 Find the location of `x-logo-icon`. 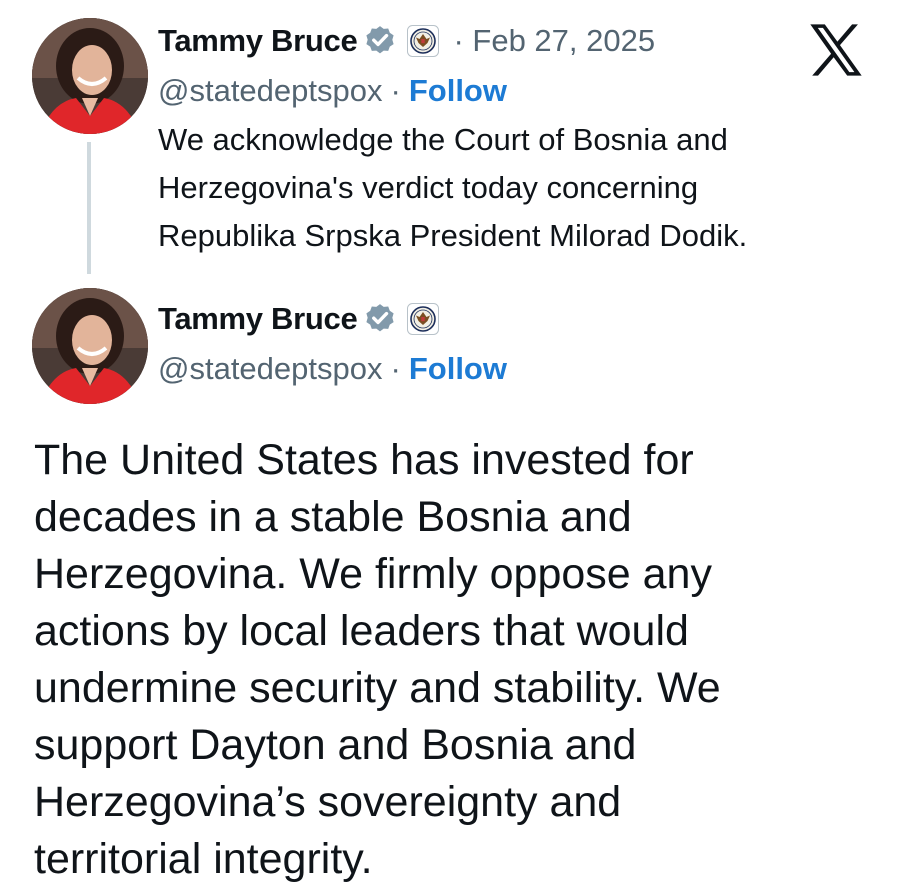

x-logo-icon is located at coordinates (836, 50).